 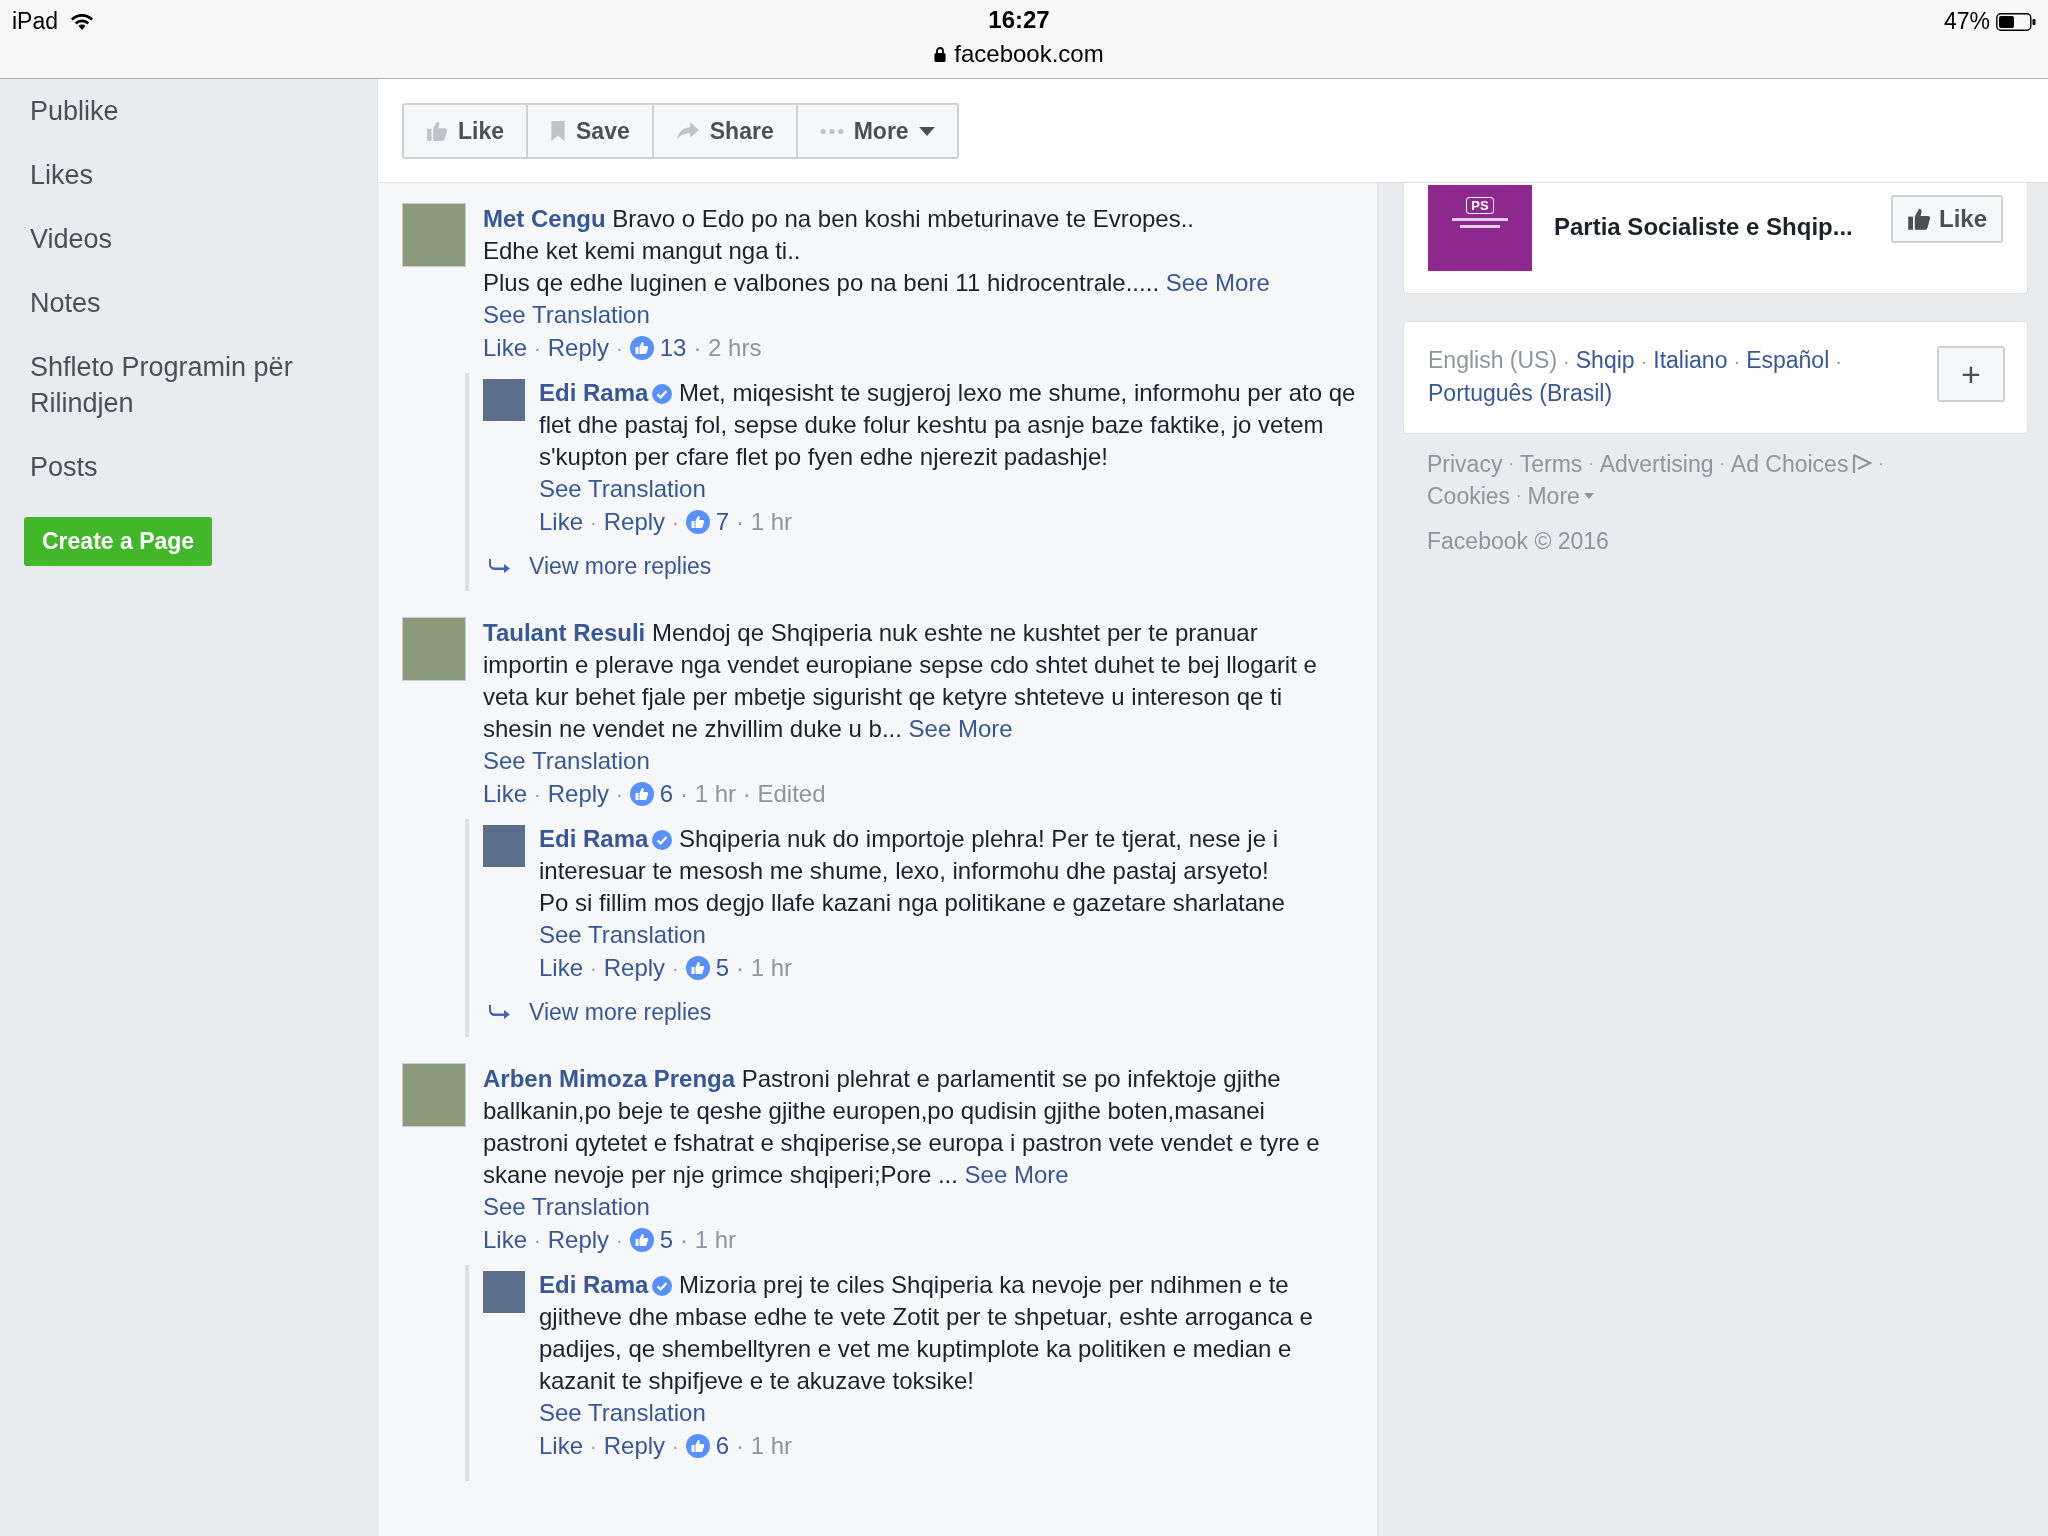 What do you see at coordinates (940, 54) in the screenshot?
I see `lock-icon` at bounding box center [940, 54].